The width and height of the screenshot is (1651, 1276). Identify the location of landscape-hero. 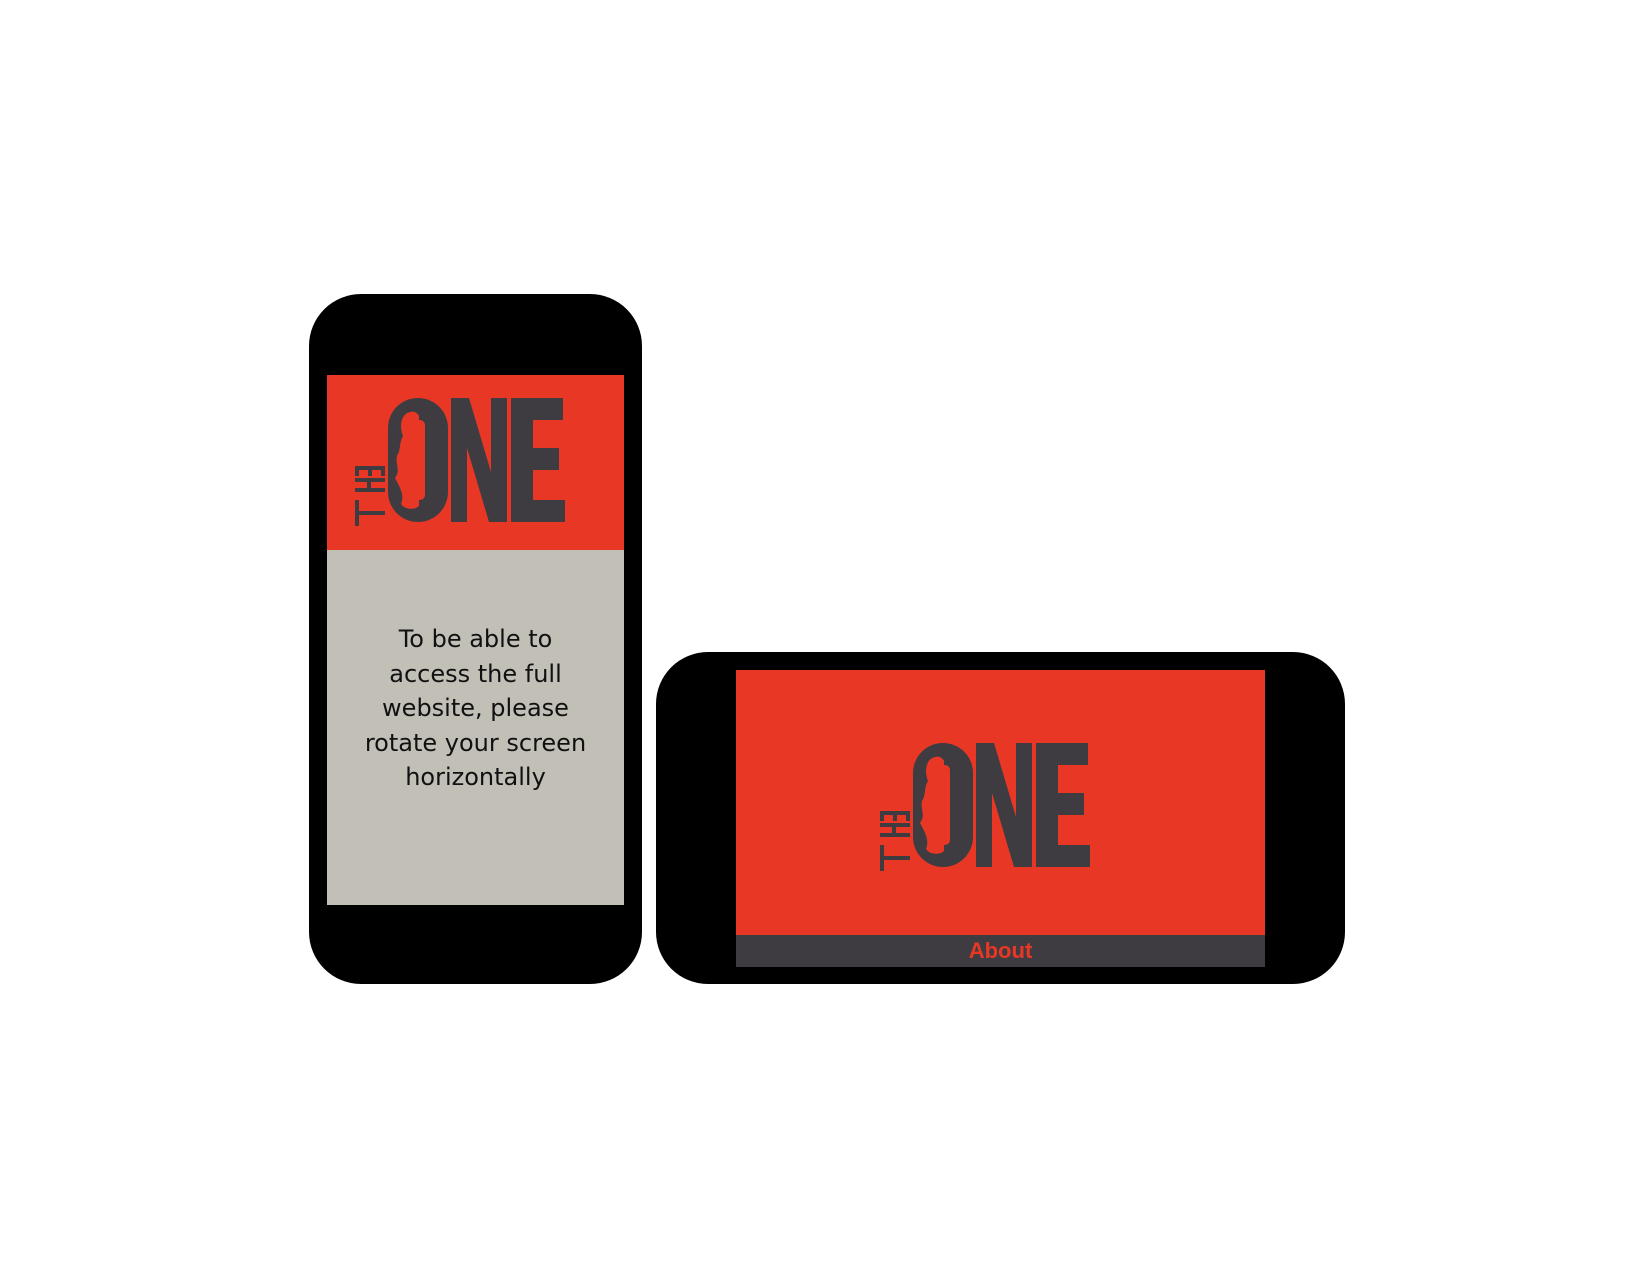
(1000, 802).